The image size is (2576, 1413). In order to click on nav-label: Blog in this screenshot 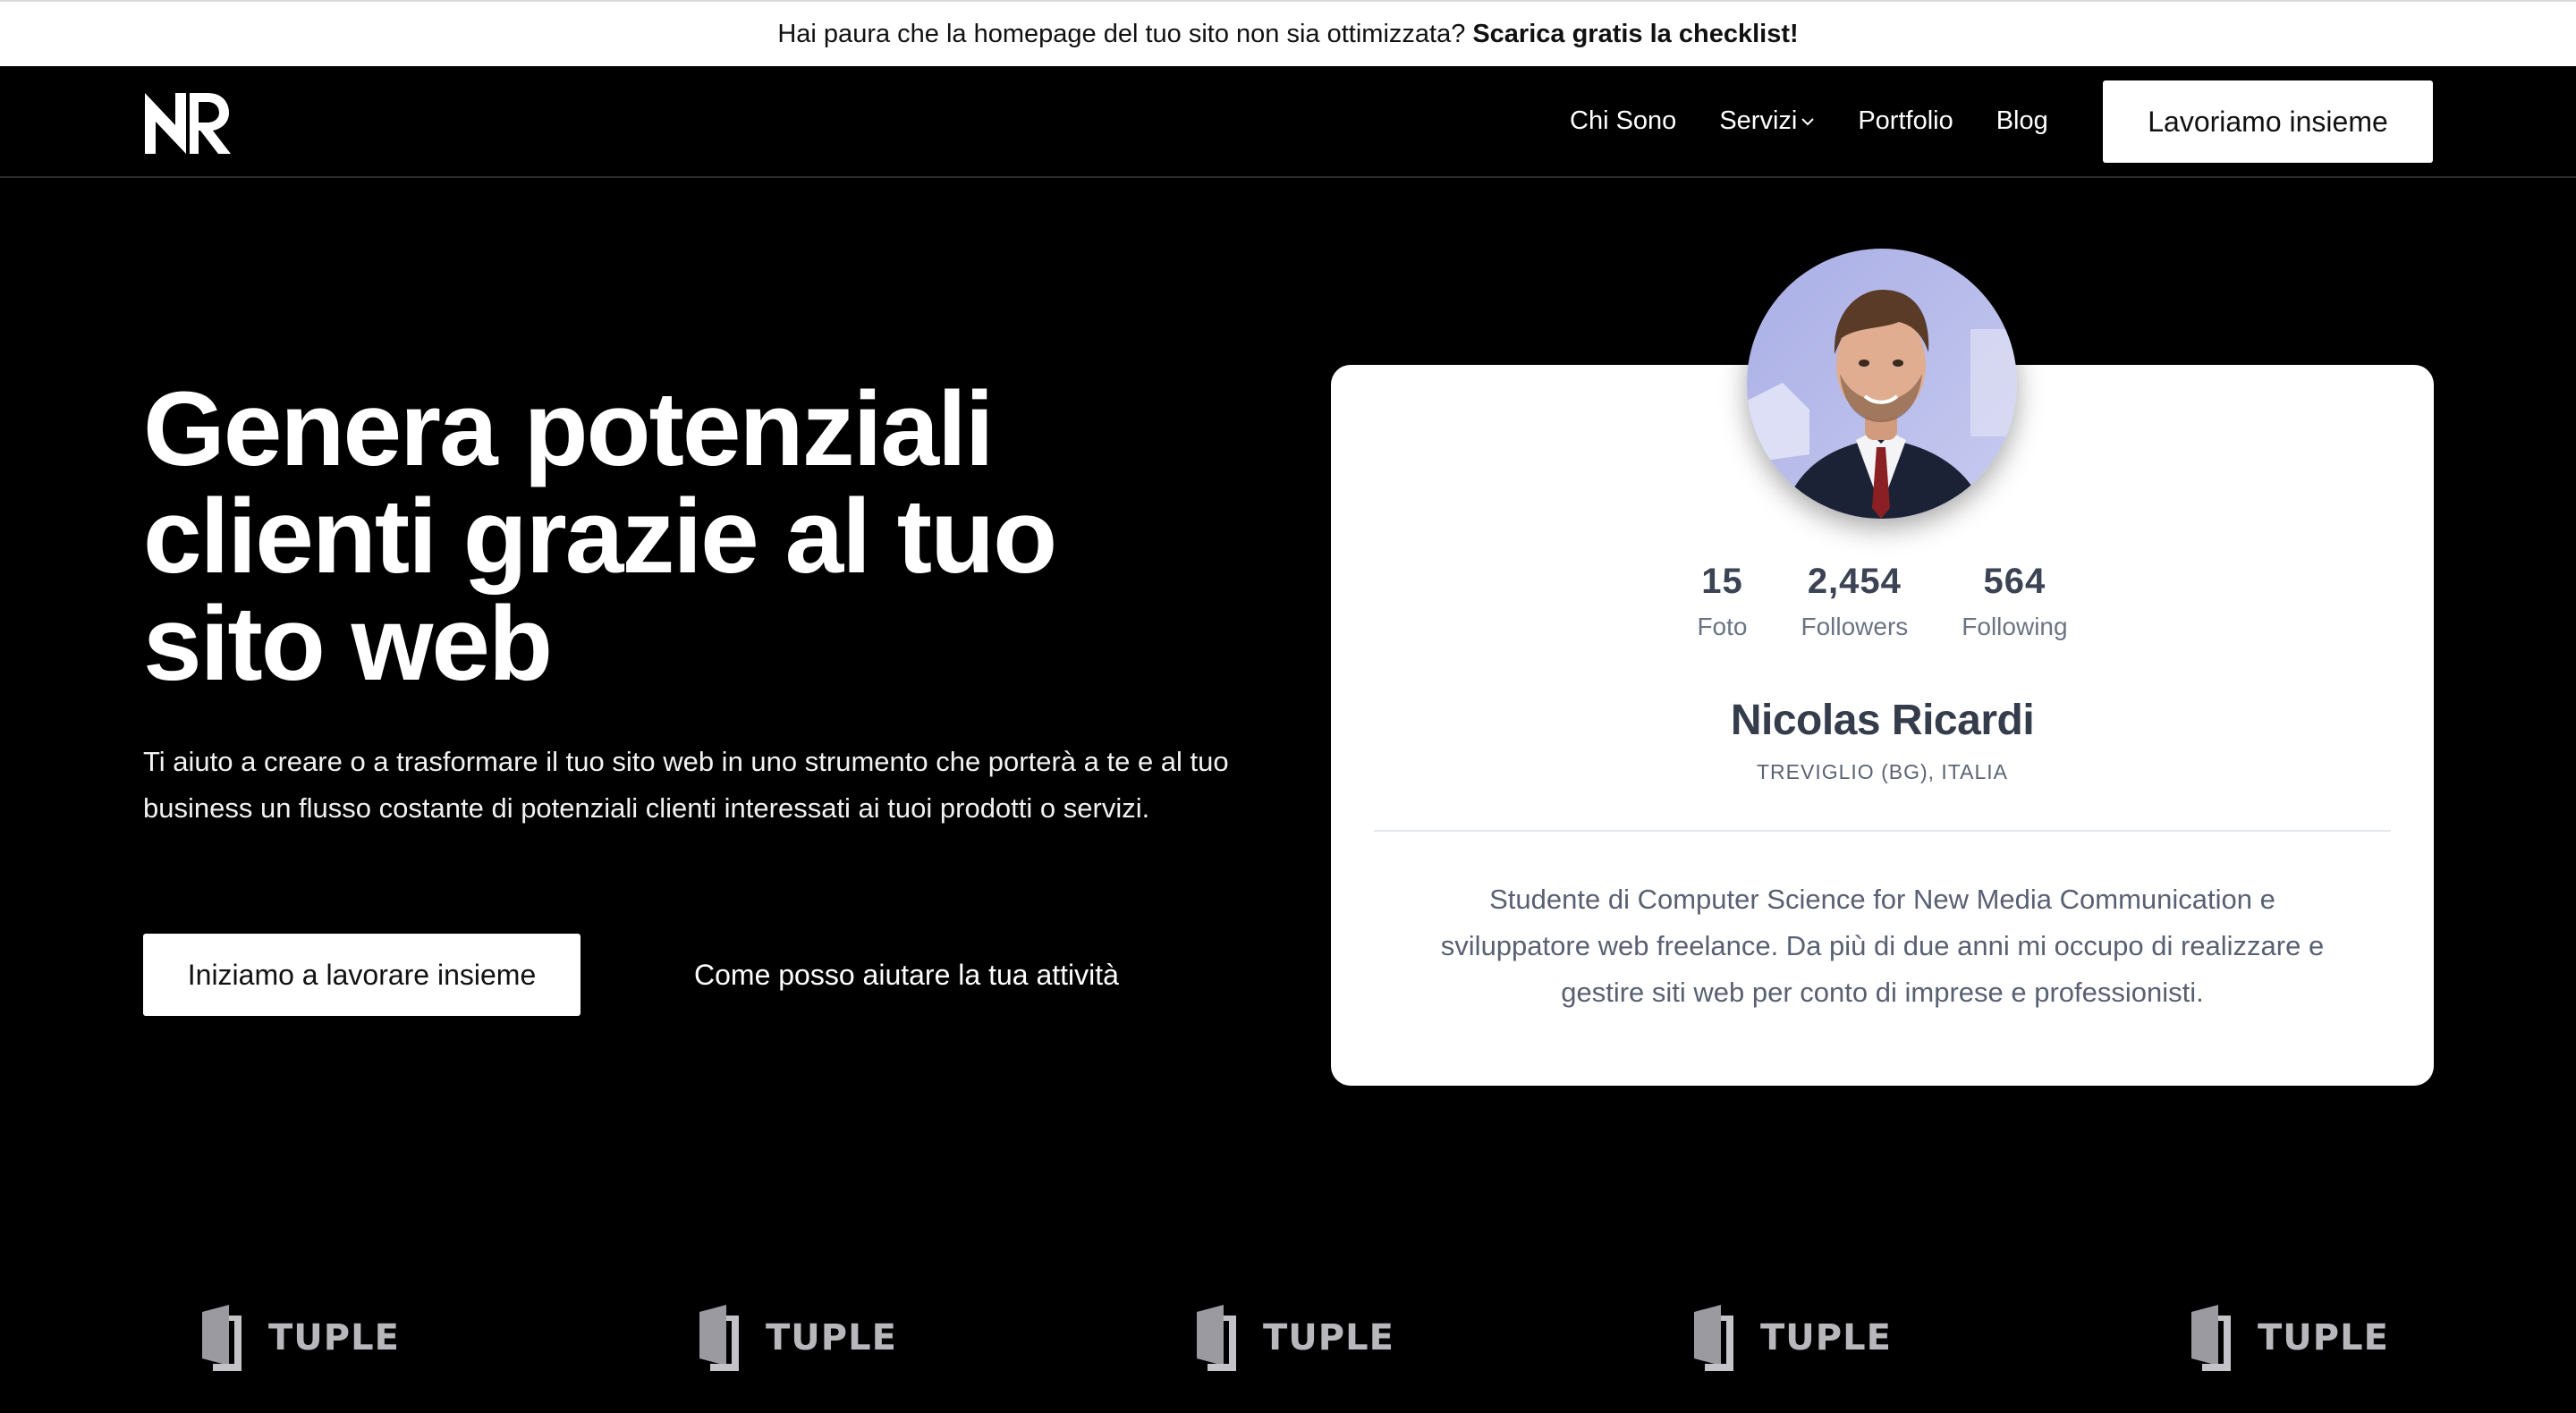, I will do `click(2022, 120)`.